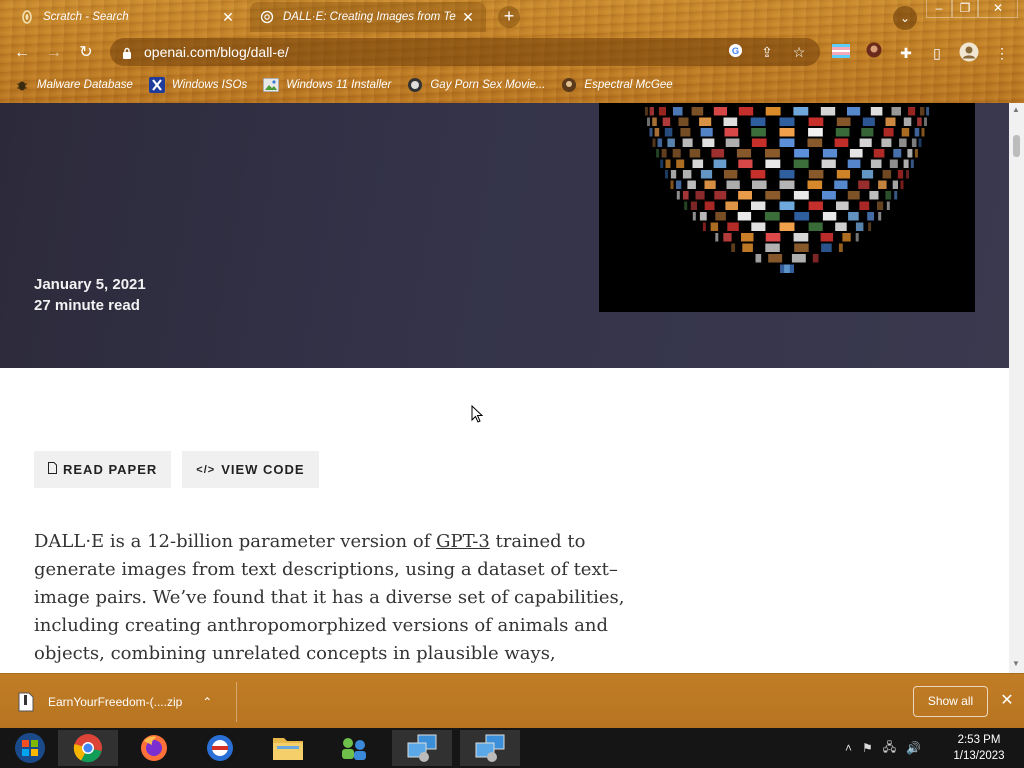 The width and height of the screenshot is (1024, 768). I want to click on lock-icon, so click(127, 52).